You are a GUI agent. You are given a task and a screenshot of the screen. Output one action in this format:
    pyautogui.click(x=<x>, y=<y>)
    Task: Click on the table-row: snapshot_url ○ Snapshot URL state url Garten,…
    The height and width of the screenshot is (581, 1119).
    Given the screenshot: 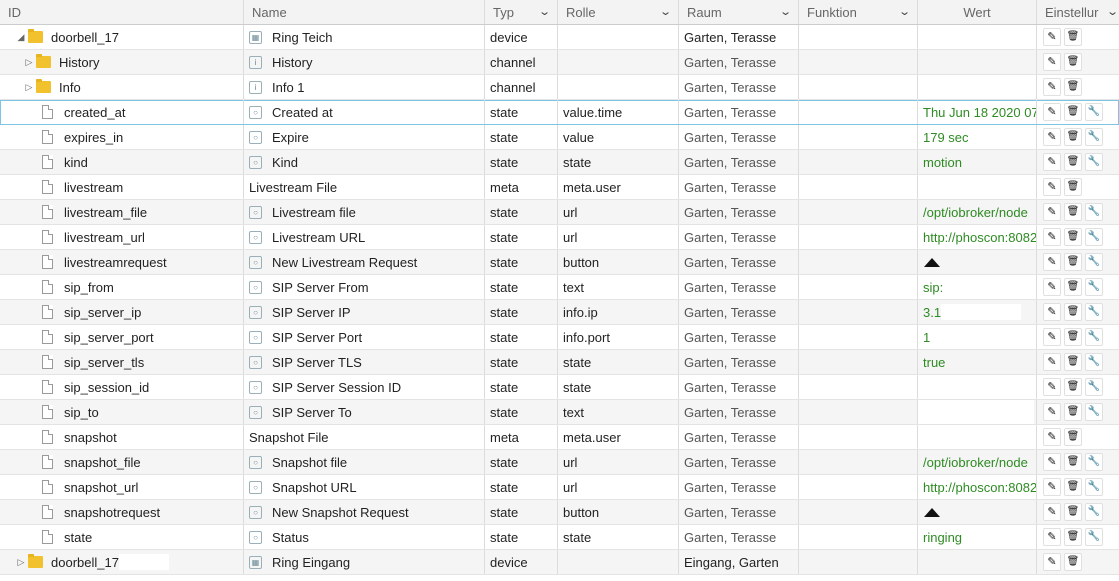 What is the action you would take?
    pyautogui.click(x=559, y=487)
    